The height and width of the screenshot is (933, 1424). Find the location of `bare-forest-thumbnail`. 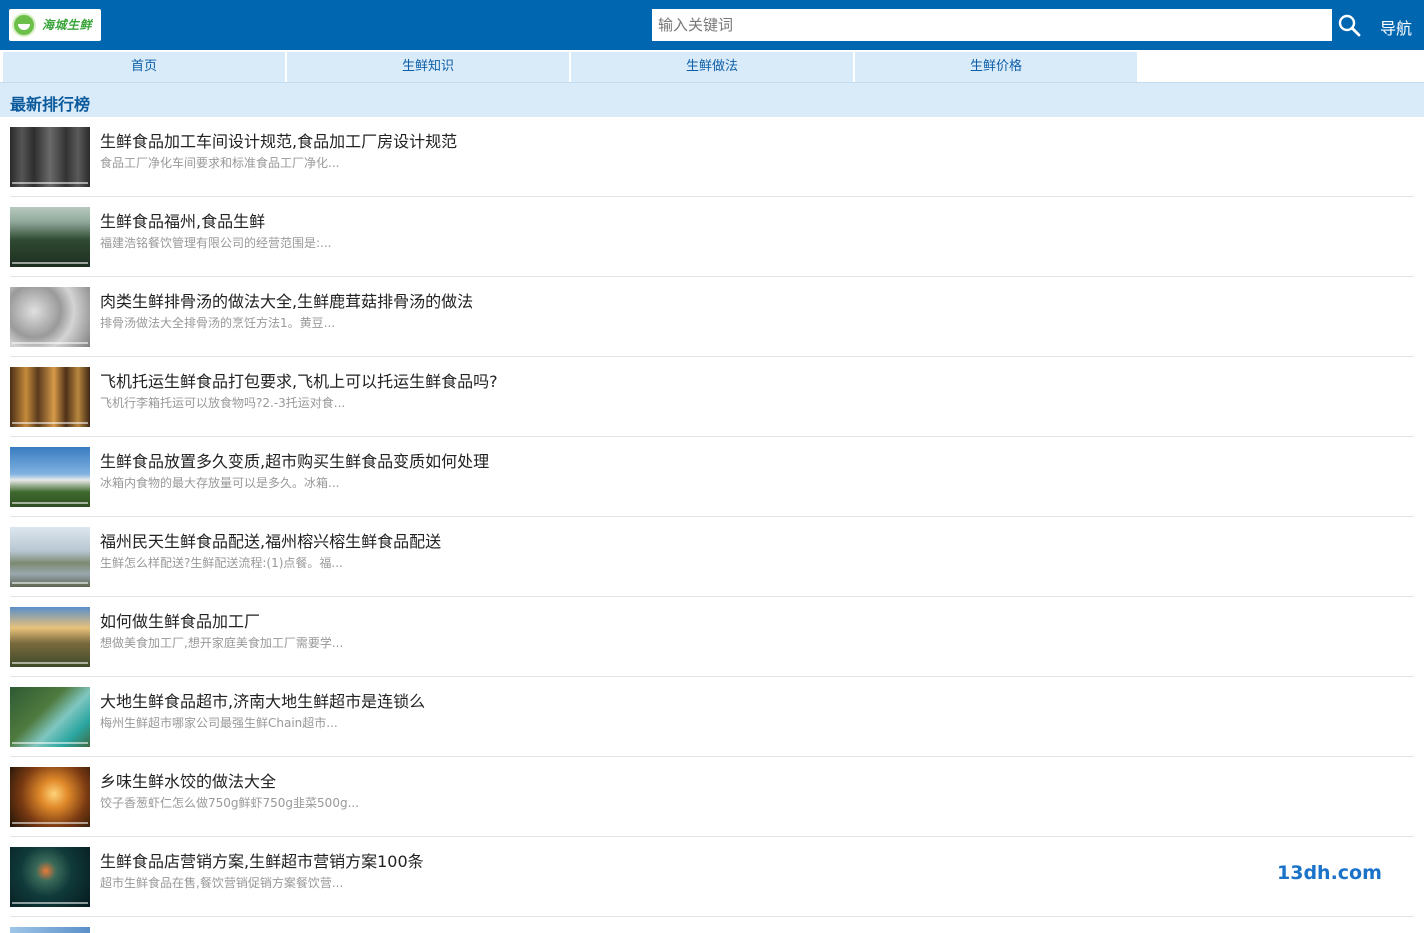

bare-forest-thumbnail is located at coordinates (50, 157).